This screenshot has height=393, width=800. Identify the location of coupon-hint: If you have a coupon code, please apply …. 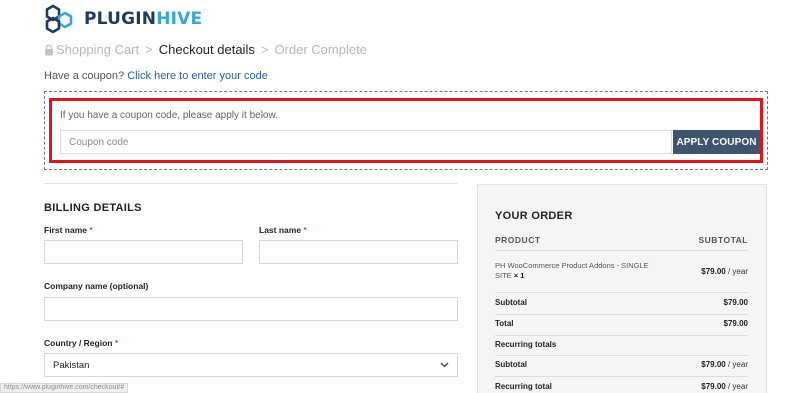
(169, 115).